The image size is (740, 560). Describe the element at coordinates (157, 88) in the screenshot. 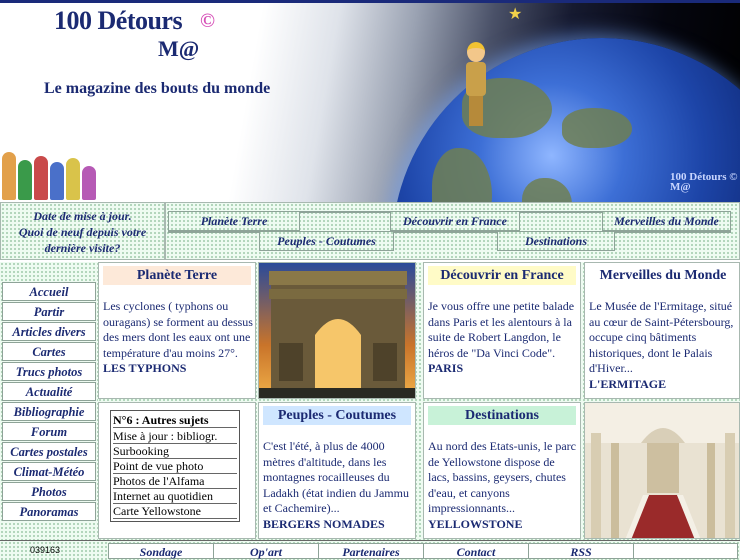

I see `site-tagline: Le magazine des bouts du monde` at that location.